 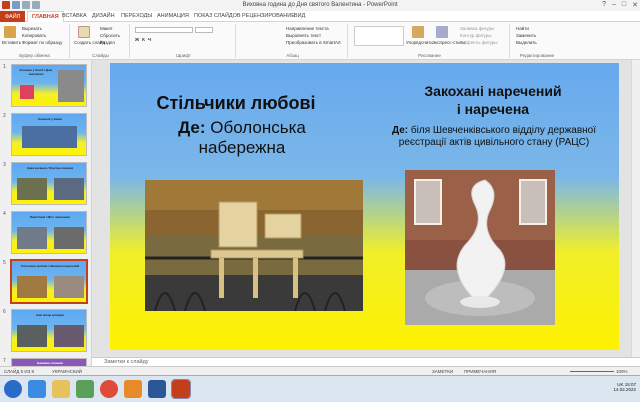 I want to click on left-location-value: Оболонська набережна, so click(x=252, y=137).